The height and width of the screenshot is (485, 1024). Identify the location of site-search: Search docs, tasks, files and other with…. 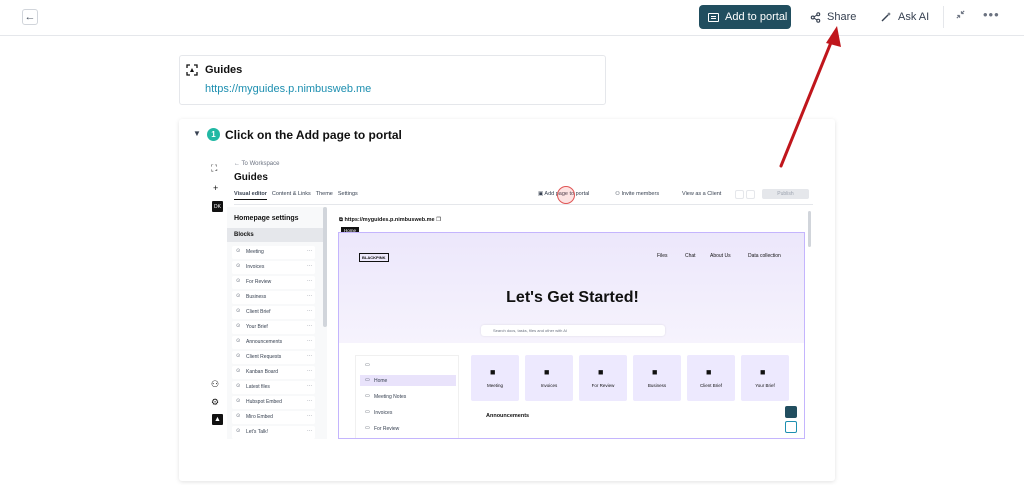
(573, 330).